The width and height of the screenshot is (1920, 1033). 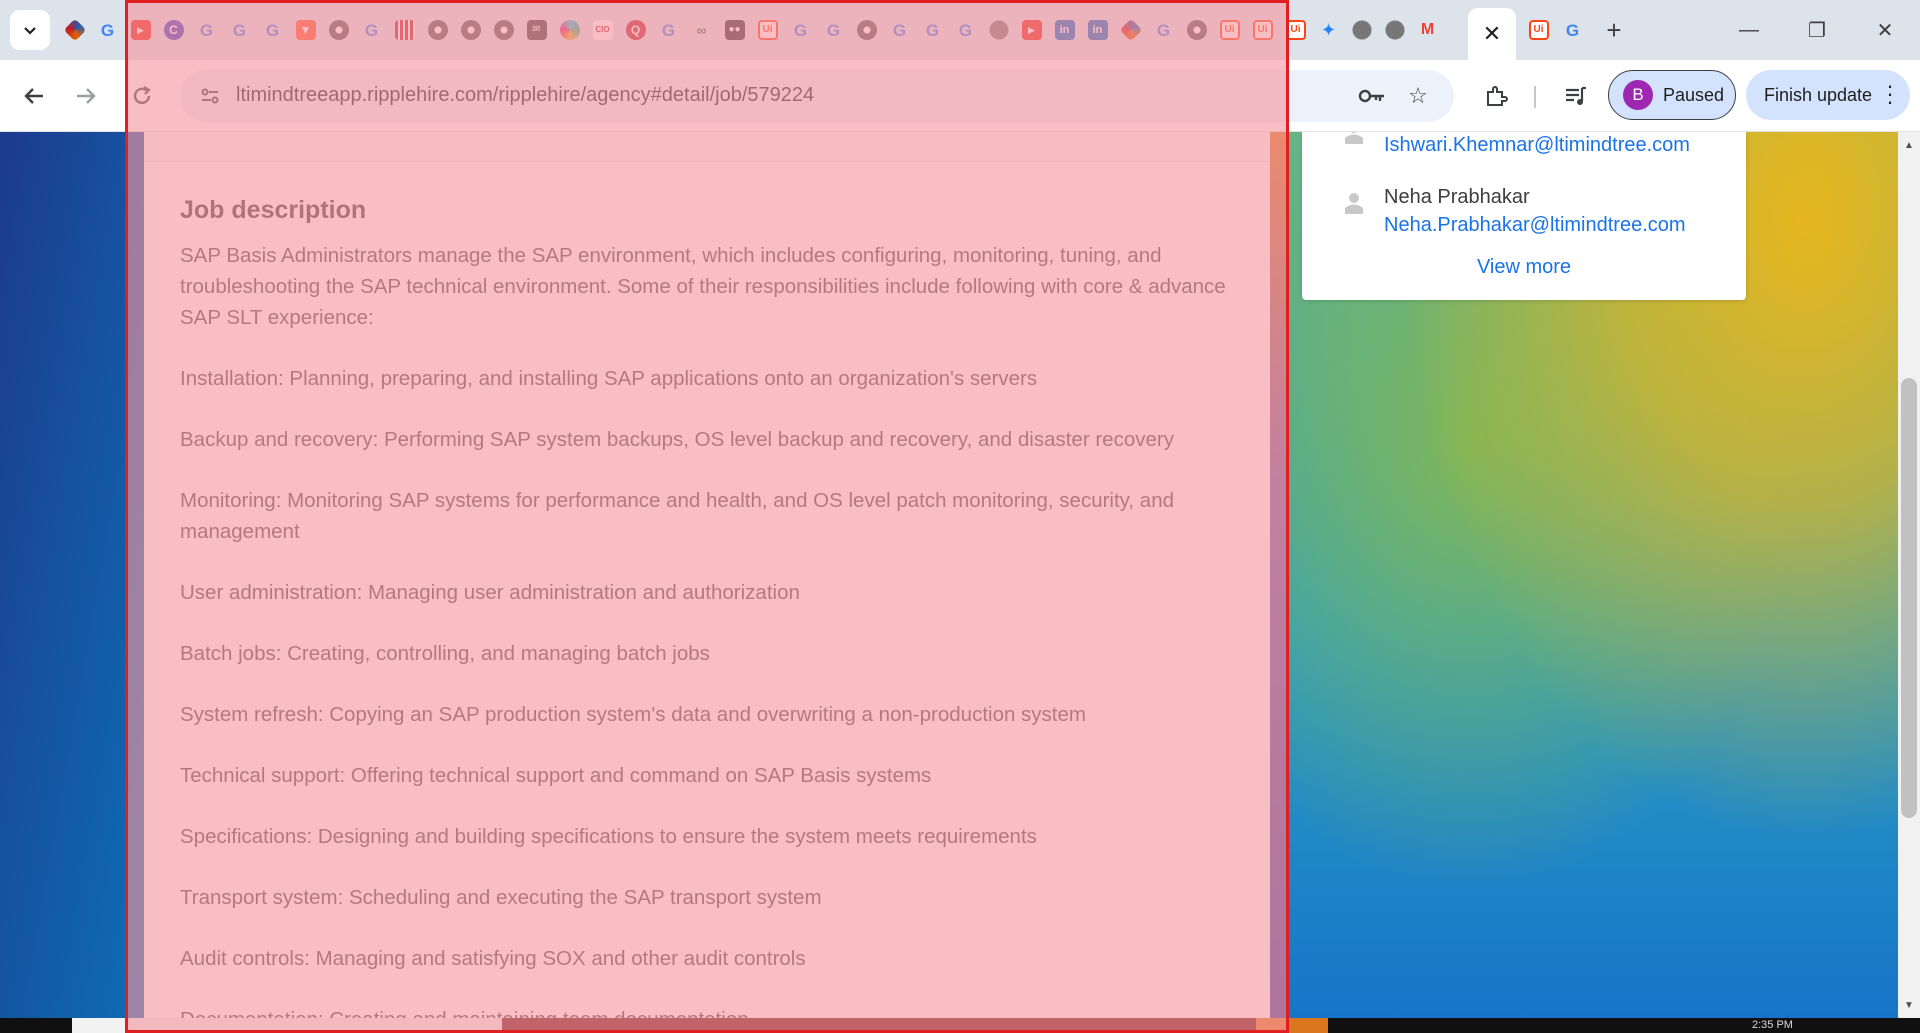 What do you see at coordinates (1537, 145) in the screenshot?
I see `contact-email-link: Ishwari.Khemnar@ltimindtree.com` at bounding box center [1537, 145].